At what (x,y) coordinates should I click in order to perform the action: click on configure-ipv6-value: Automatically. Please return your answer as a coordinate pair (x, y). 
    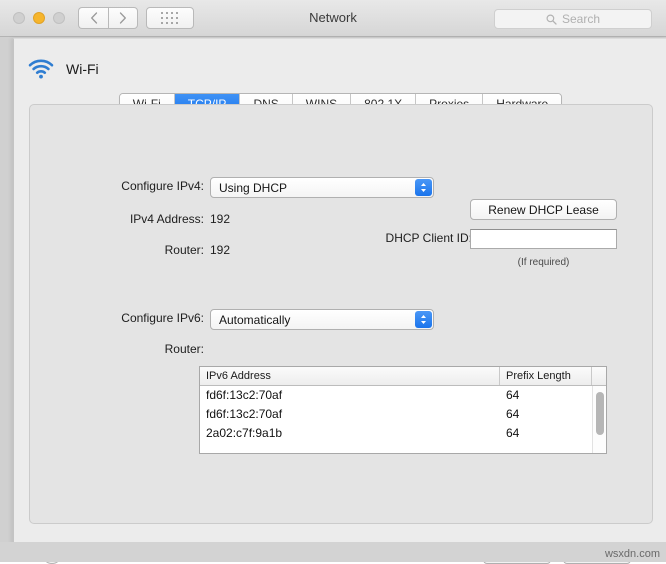
    Looking at the image, I should click on (255, 319).